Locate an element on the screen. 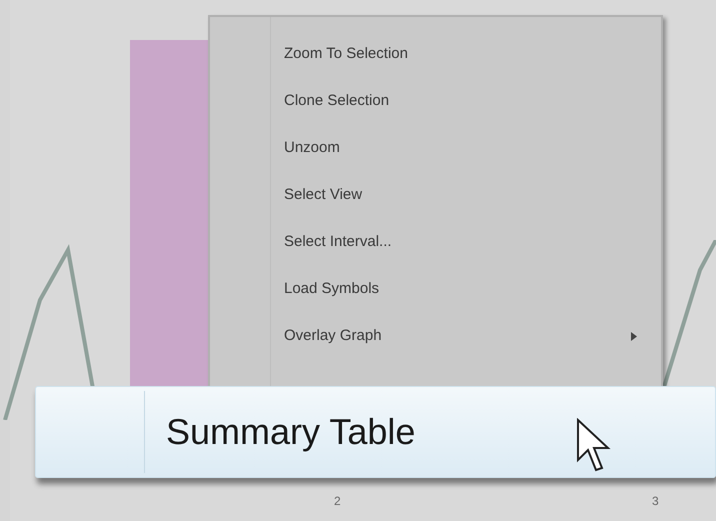 The image size is (716, 521). axis-tick-label: 3 is located at coordinates (655, 501).